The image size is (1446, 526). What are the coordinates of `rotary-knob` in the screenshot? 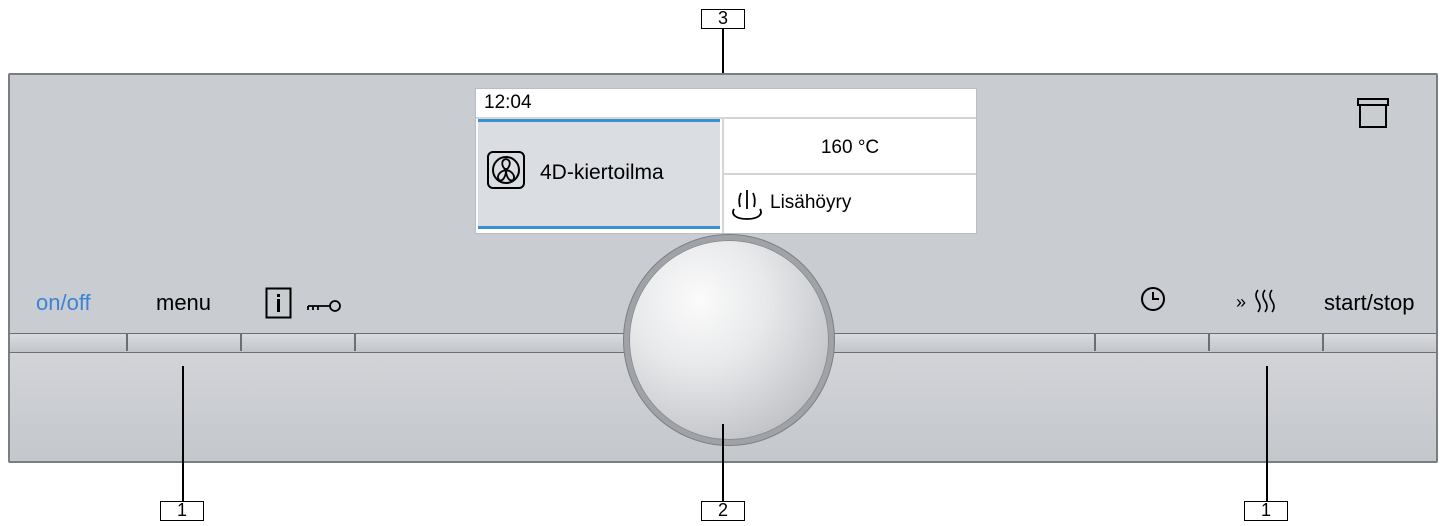 It's located at (729, 340).